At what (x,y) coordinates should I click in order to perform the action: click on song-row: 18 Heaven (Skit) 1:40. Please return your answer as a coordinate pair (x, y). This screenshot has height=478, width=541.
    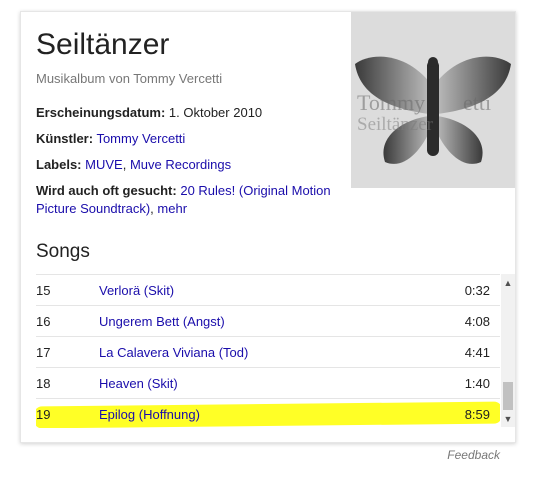
    Looking at the image, I should click on (268, 383).